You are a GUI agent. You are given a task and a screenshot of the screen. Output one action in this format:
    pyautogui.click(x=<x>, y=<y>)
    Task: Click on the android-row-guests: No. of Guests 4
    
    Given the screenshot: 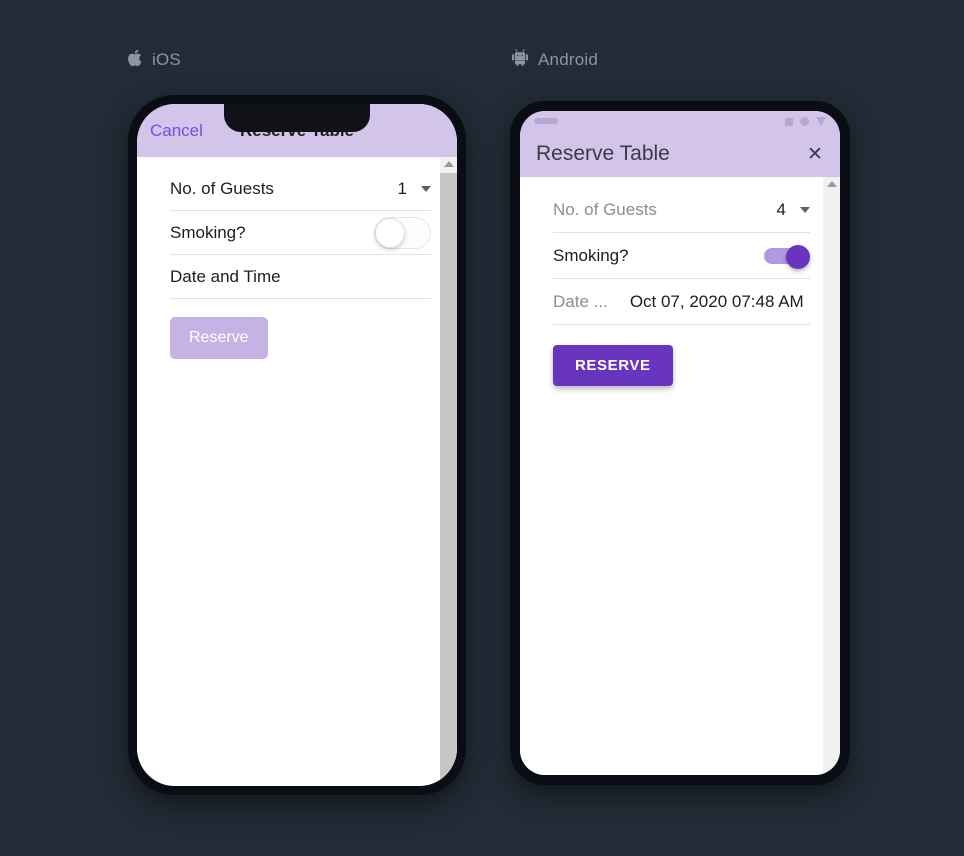 What is the action you would take?
    pyautogui.click(x=681, y=210)
    